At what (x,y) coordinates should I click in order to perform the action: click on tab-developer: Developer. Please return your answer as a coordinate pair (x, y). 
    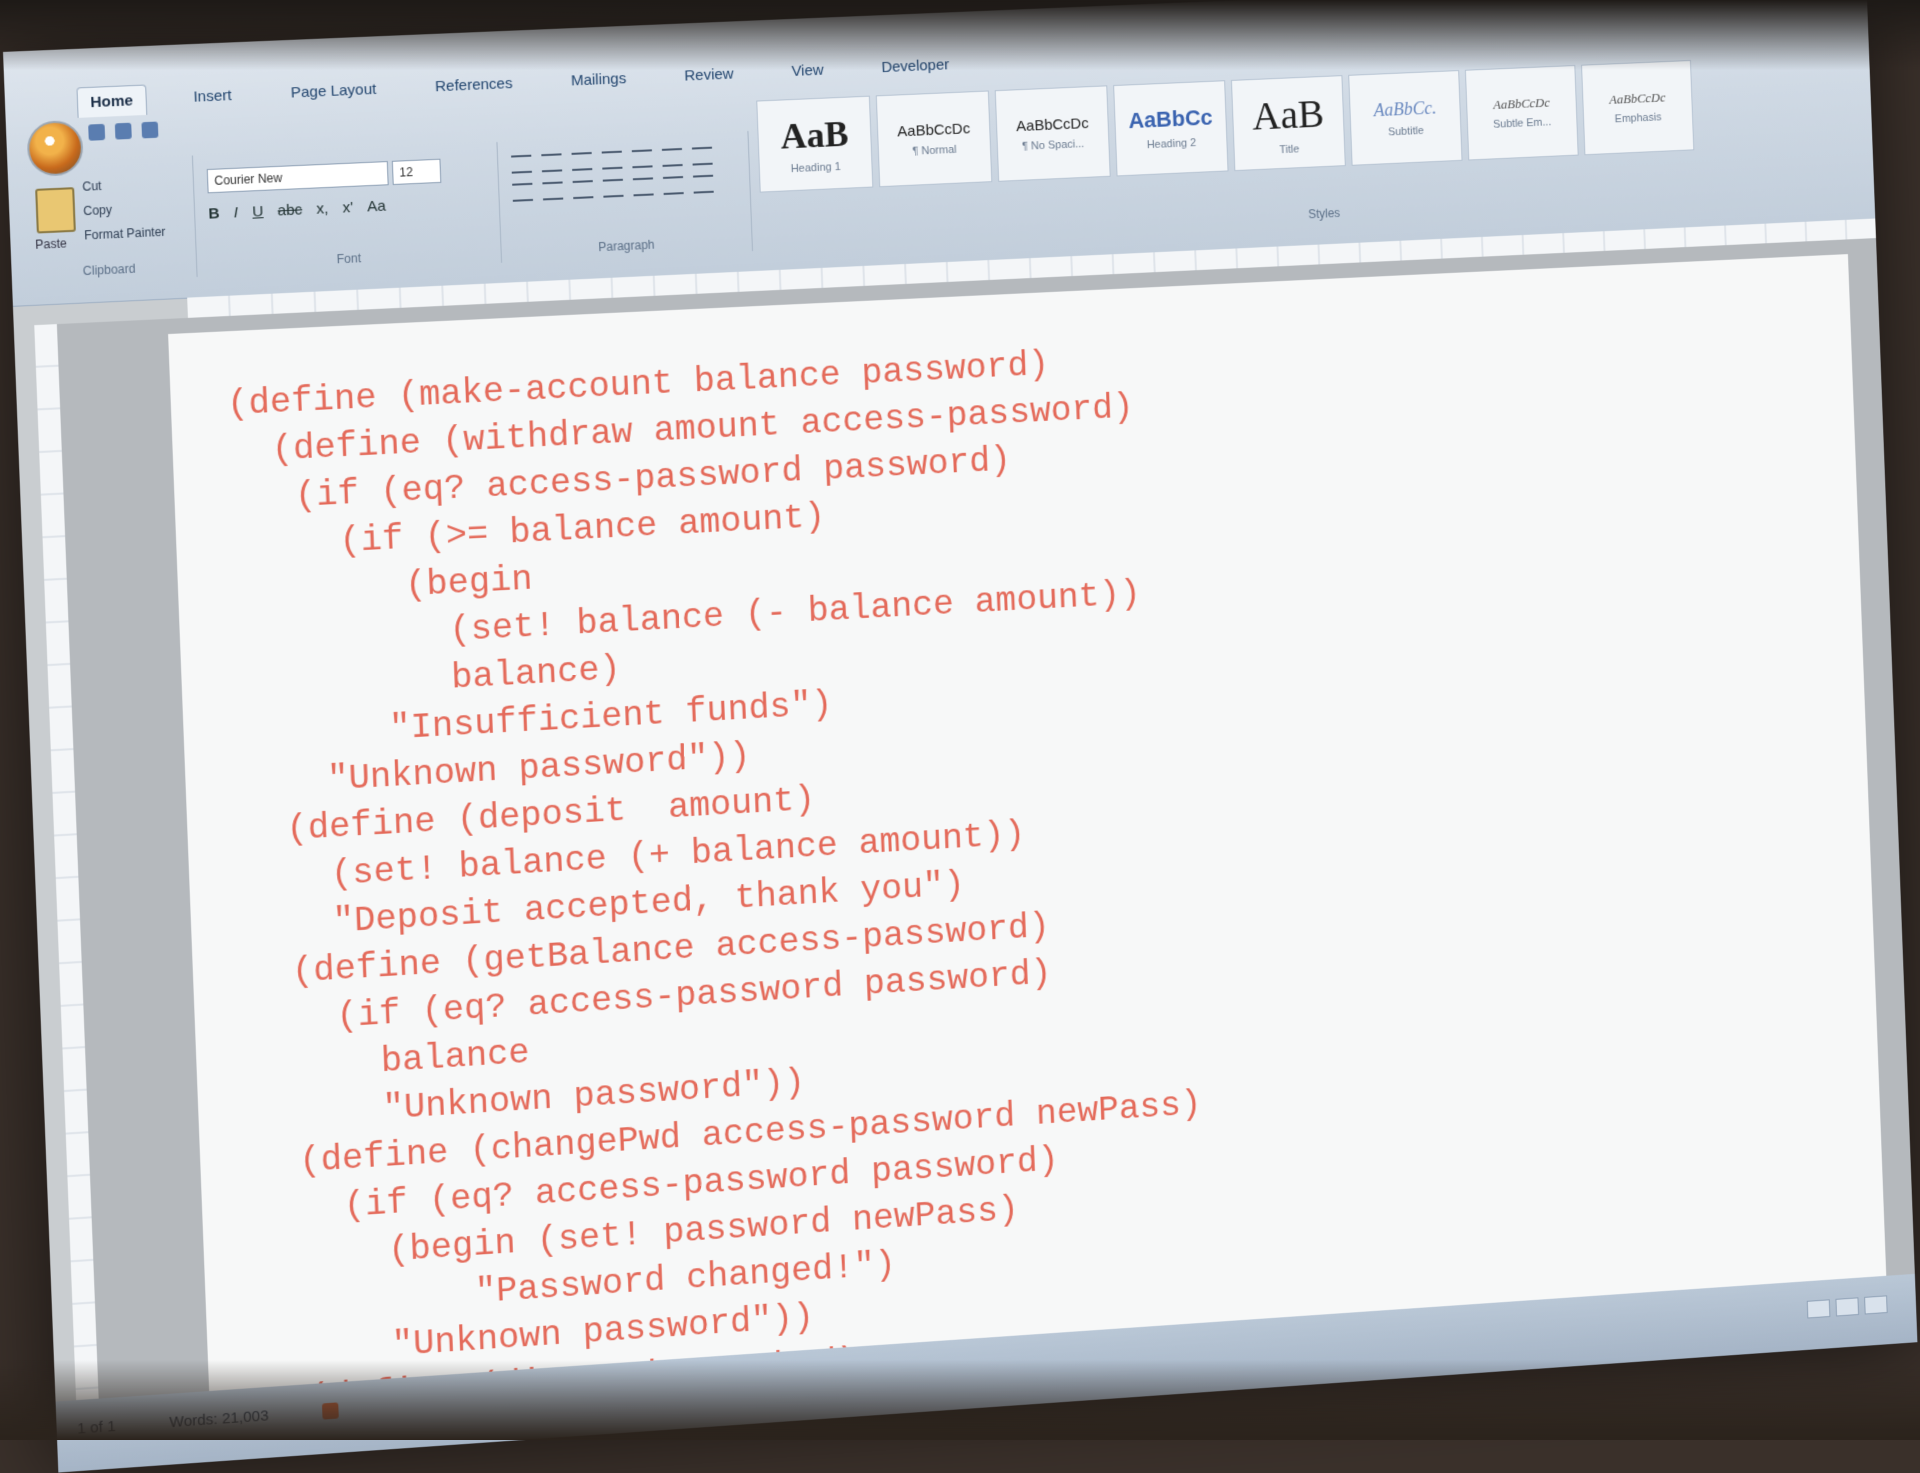
    Looking at the image, I should click on (915, 67).